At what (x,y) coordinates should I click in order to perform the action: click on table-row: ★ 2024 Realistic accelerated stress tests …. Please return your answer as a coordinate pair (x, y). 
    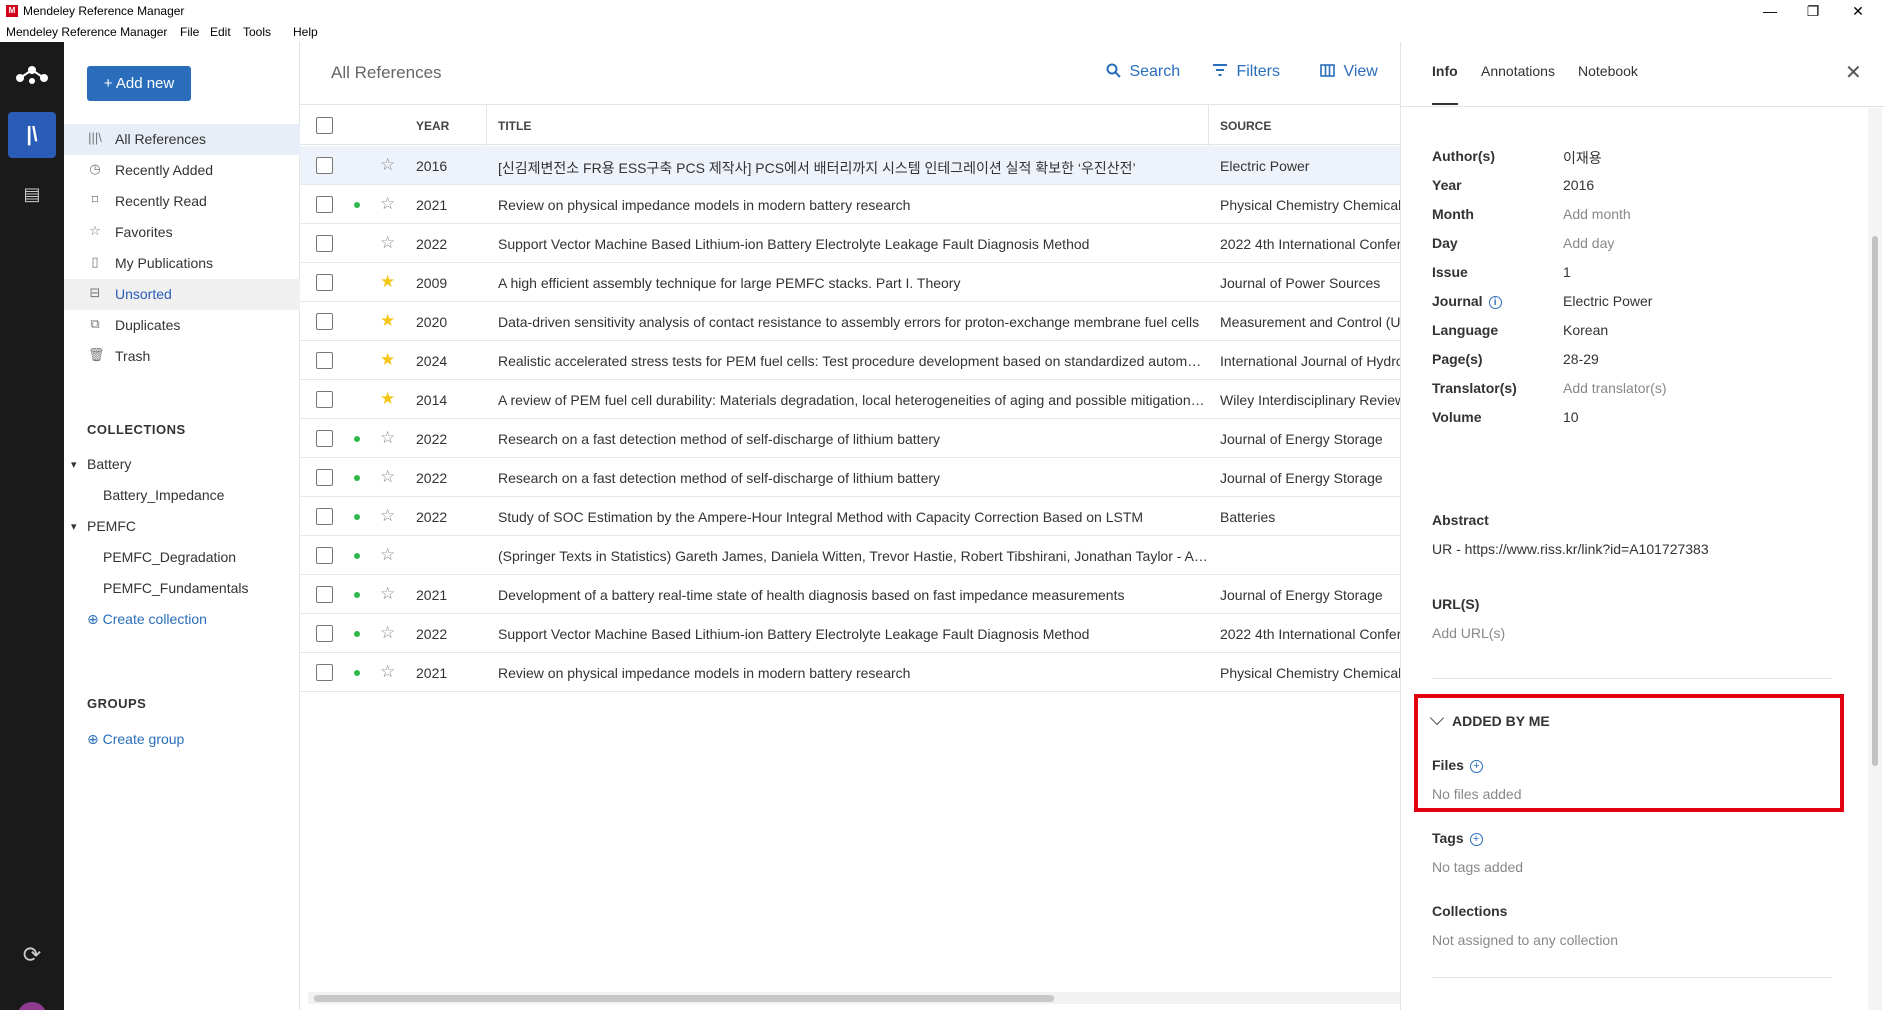
    Looking at the image, I should click on (850, 360).